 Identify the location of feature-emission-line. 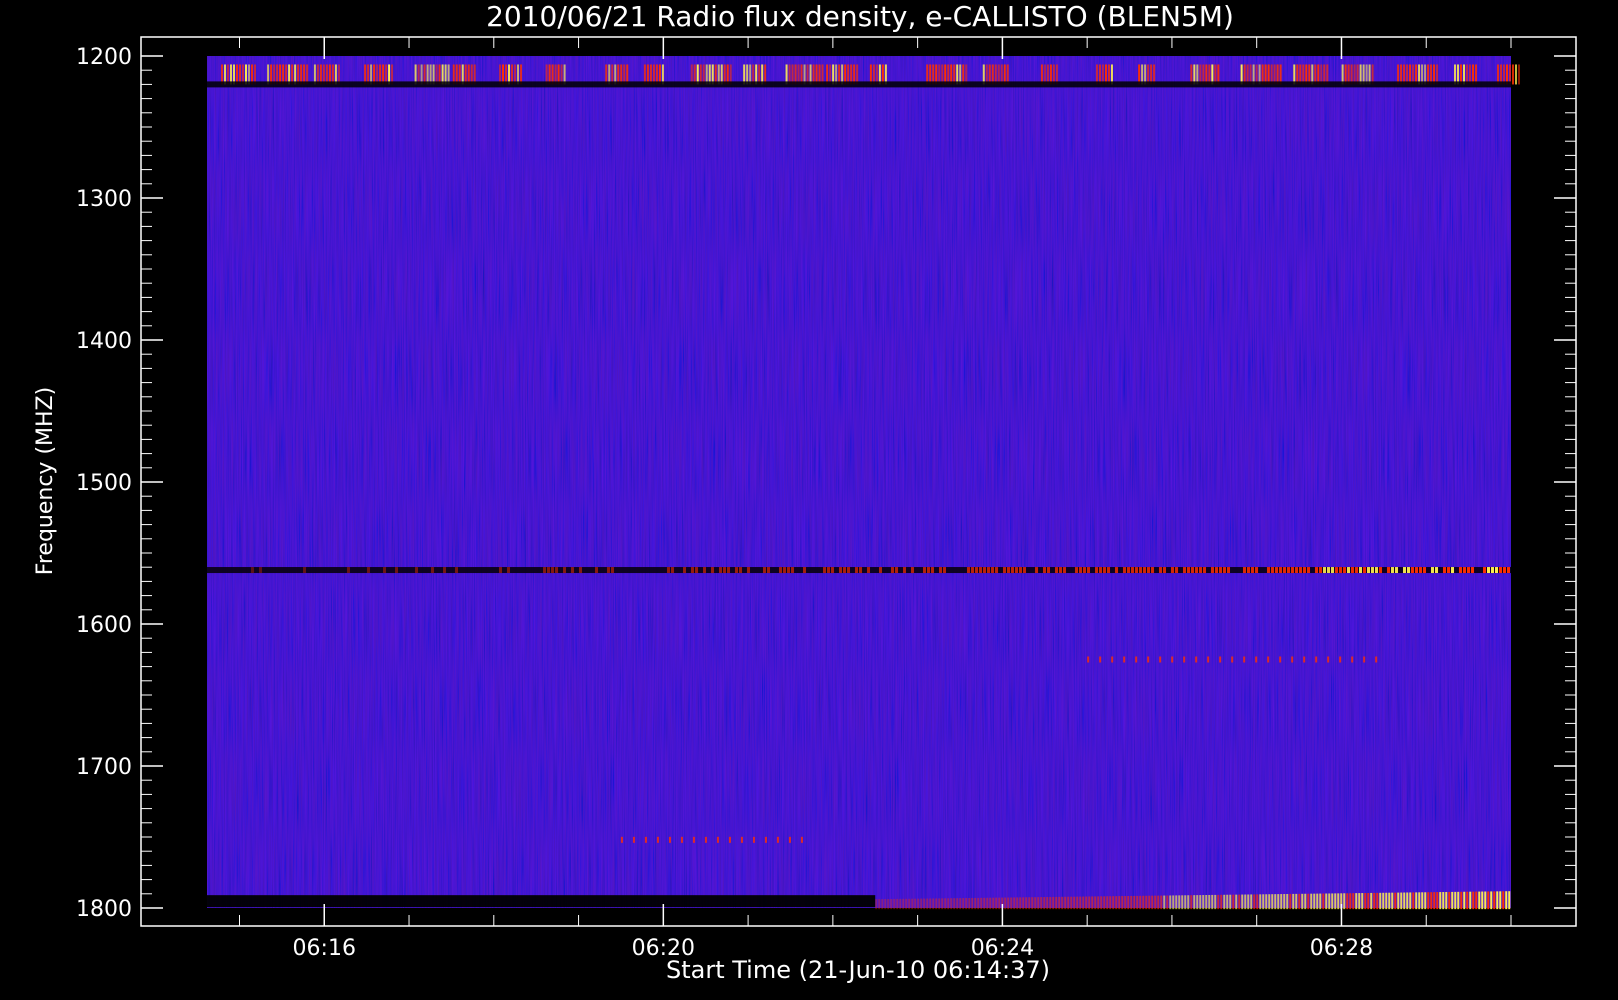
(859, 570).